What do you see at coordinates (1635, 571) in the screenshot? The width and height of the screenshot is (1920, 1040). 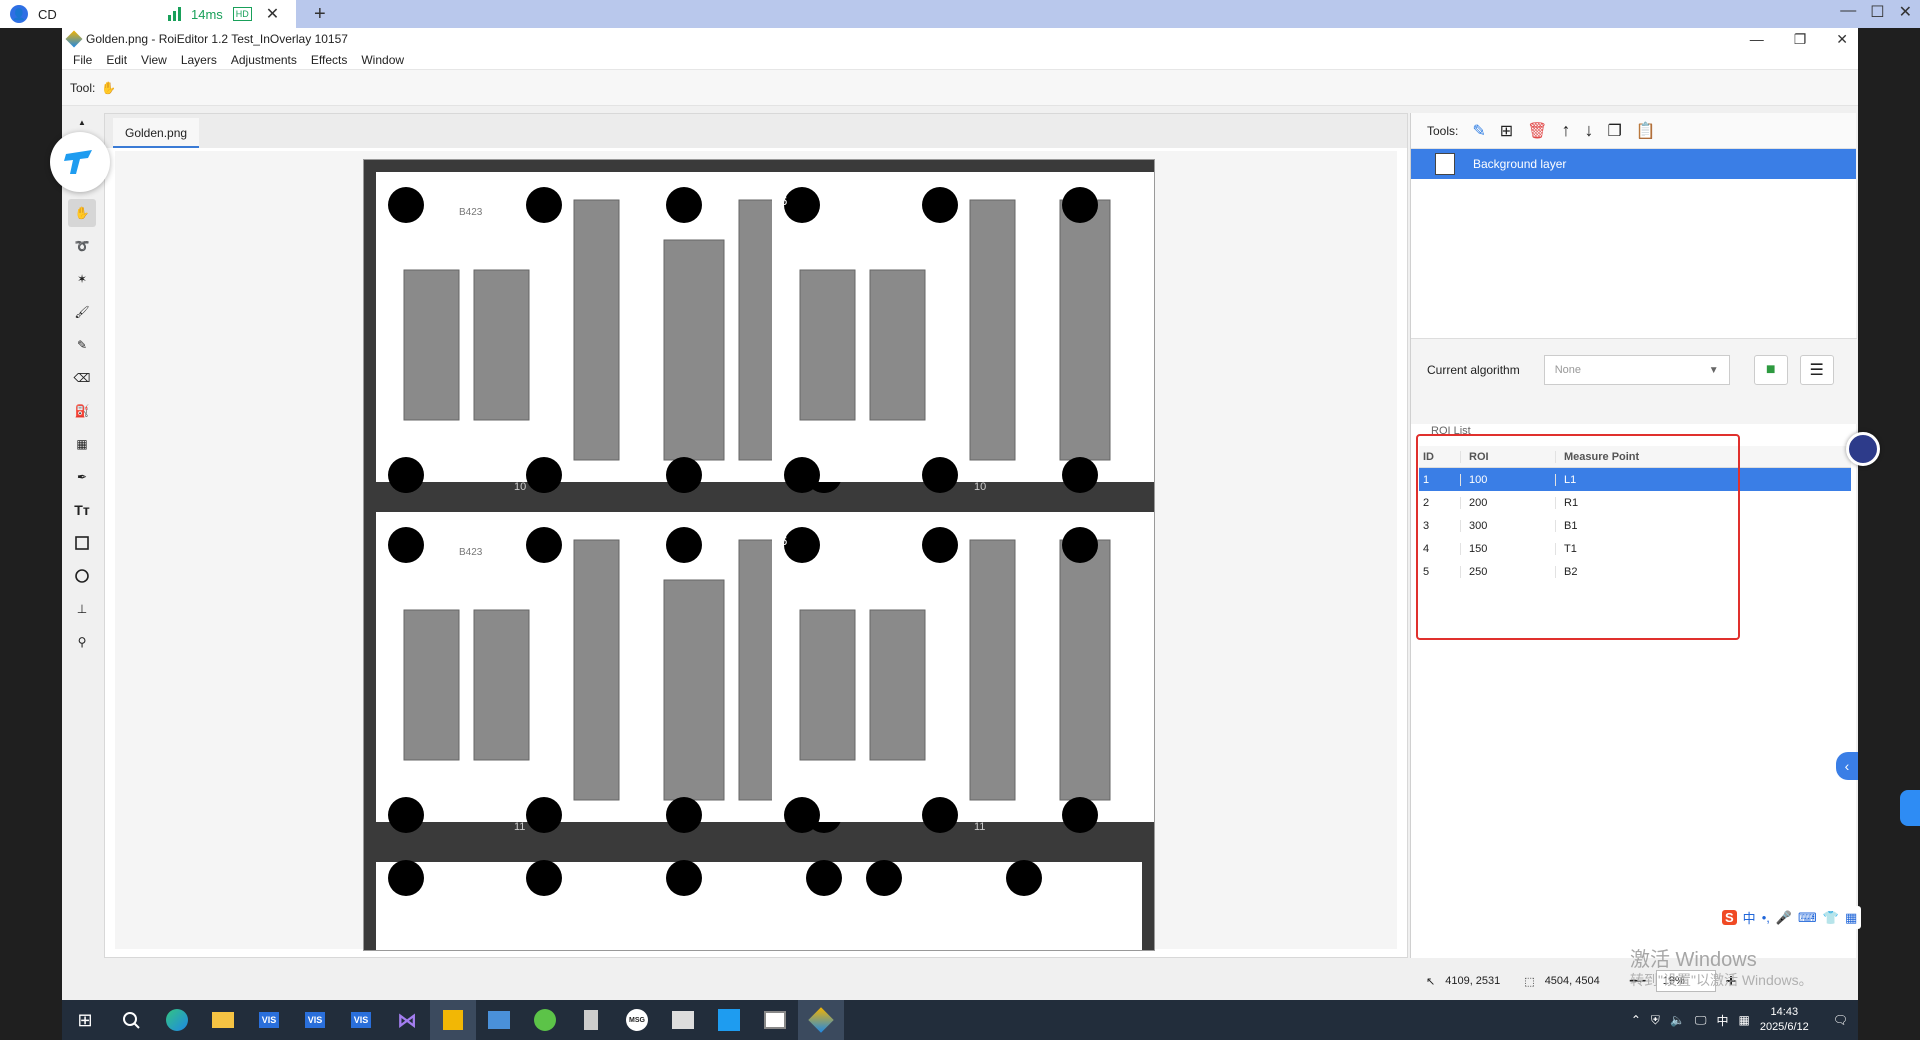 I see `table-row: 5 250 B2` at bounding box center [1635, 571].